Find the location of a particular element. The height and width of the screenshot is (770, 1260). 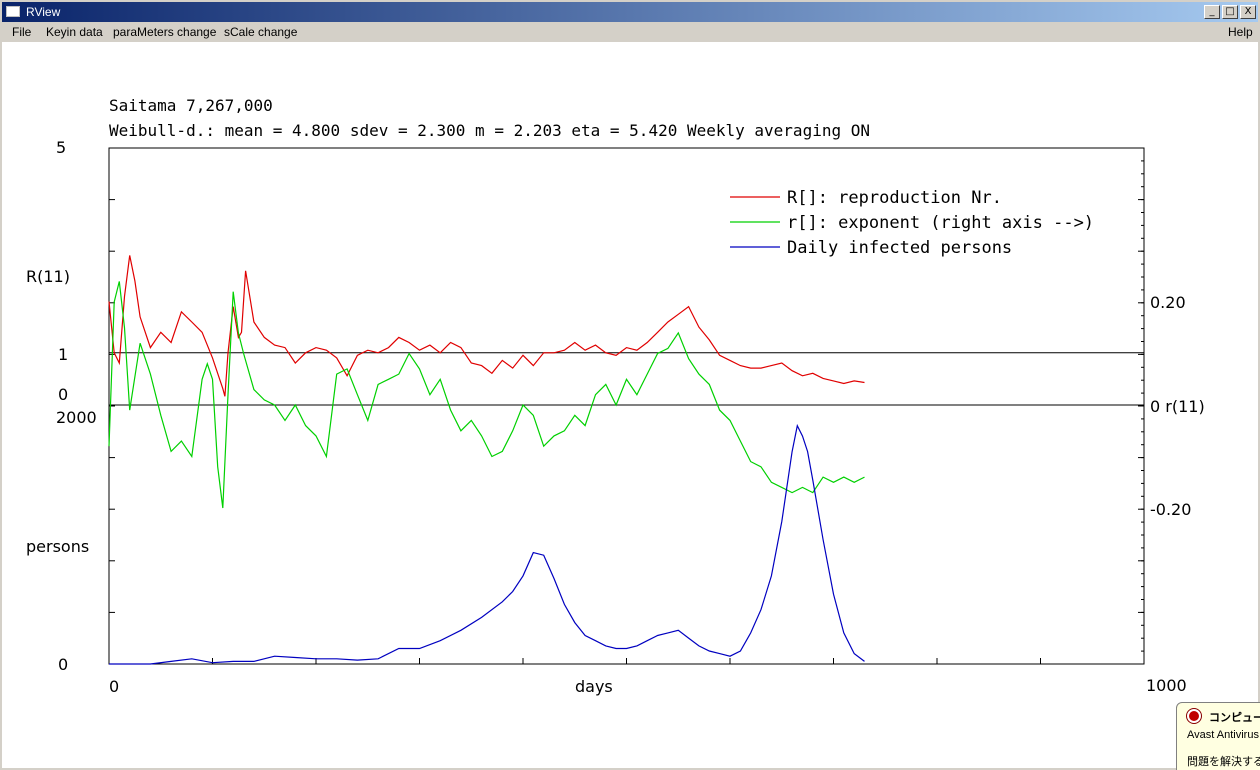

x-axis-label: days is located at coordinates (594, 686).